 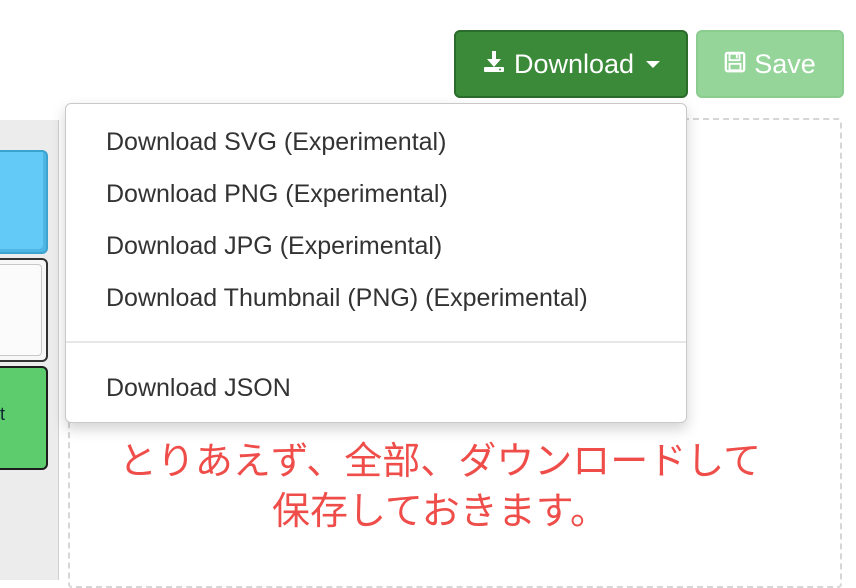 I want to click on download-button: Download, so click(x=571, y=64).